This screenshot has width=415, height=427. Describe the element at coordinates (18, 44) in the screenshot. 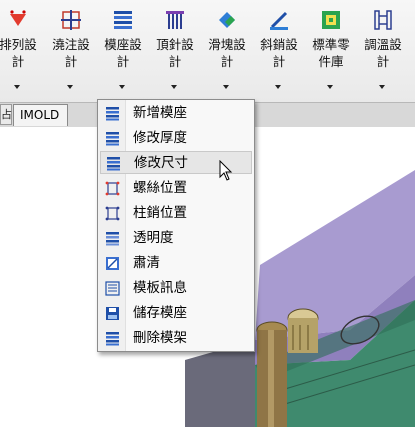

I see `arrange-design-label-line1: 排列設` at that location.